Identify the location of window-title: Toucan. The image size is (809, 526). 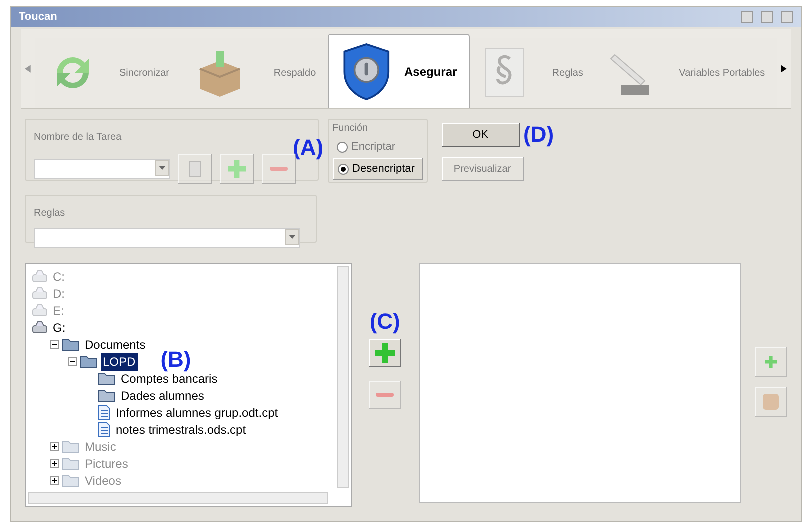
(38, 17).